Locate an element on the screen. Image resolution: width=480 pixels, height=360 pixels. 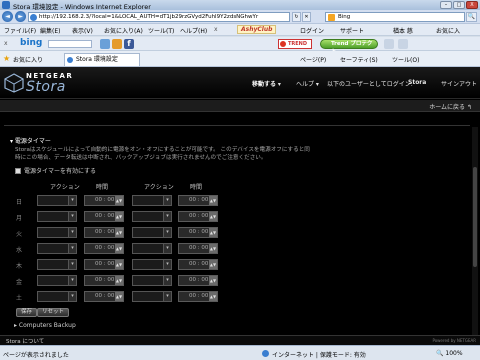
reset-button: リセット is located at coordinates (53, 312).